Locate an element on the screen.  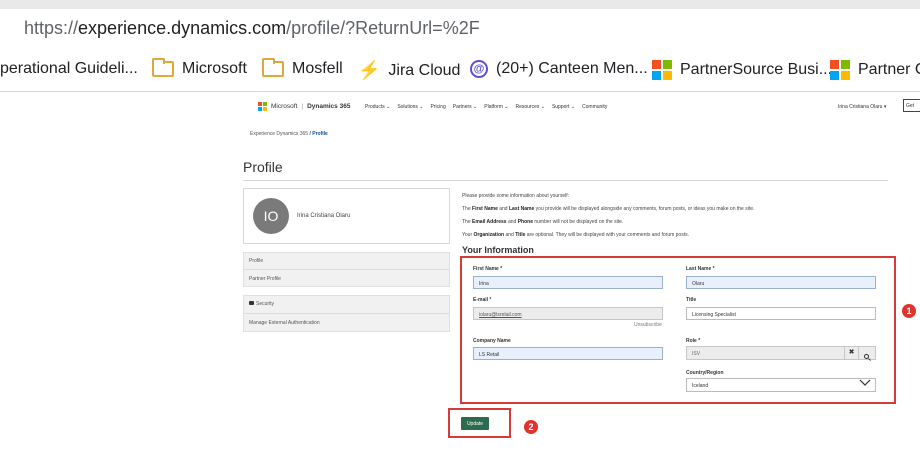
email-label: E-mail * is located at coordinates (482, 300).